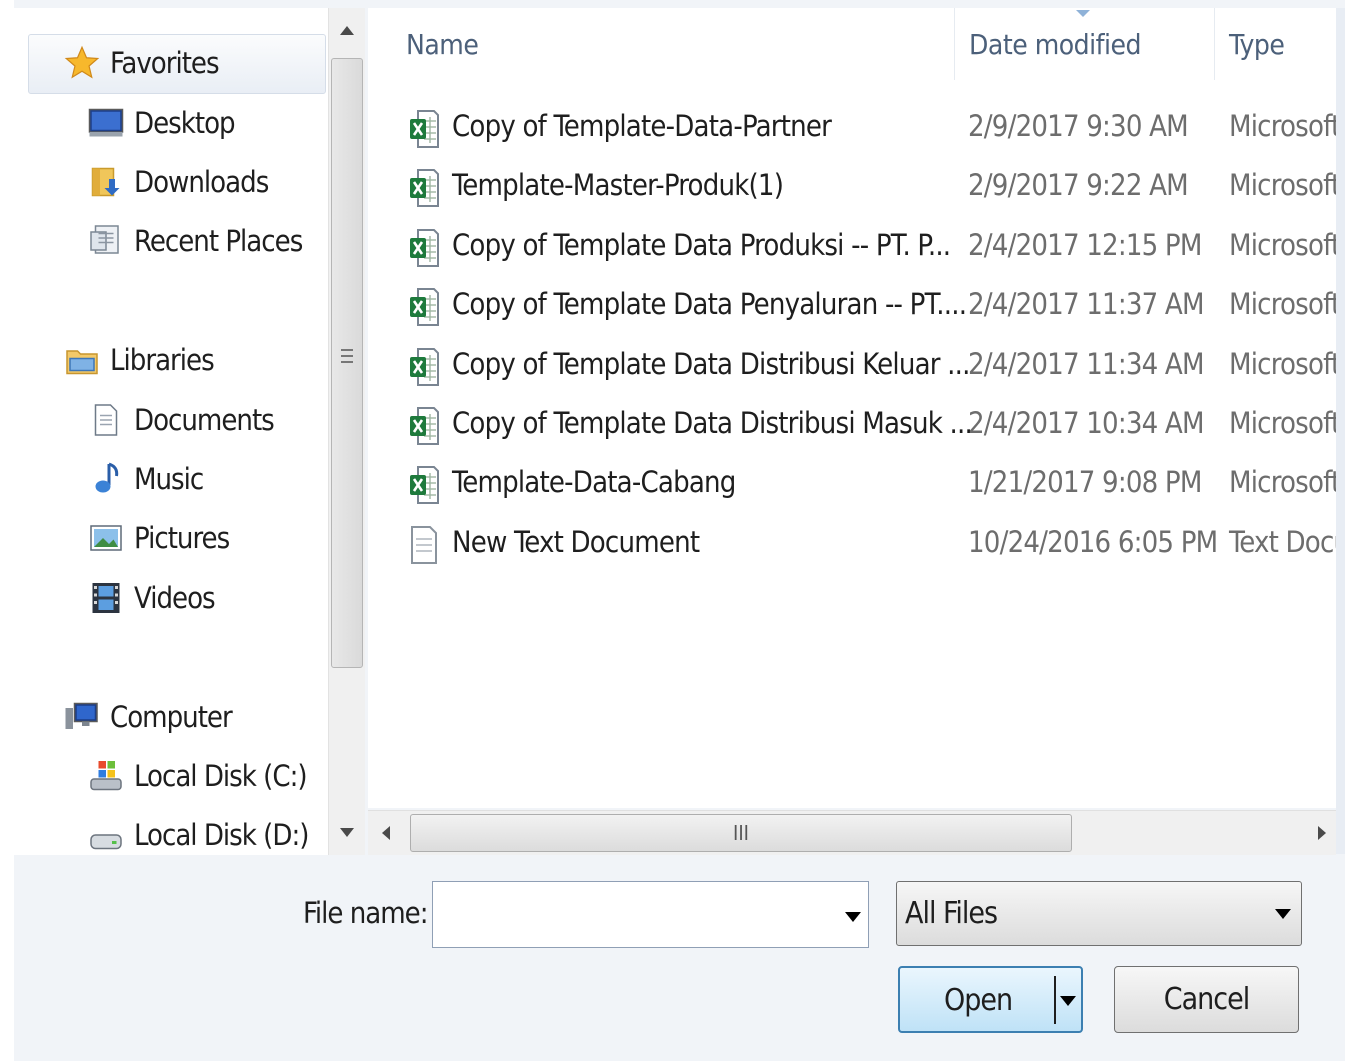 This screenshot has height=1061, width=1345. What do you see at coordinates (1083, 13) in the screenshot?
I see `sort-descending-icon` at bounding box center [1083, 13].